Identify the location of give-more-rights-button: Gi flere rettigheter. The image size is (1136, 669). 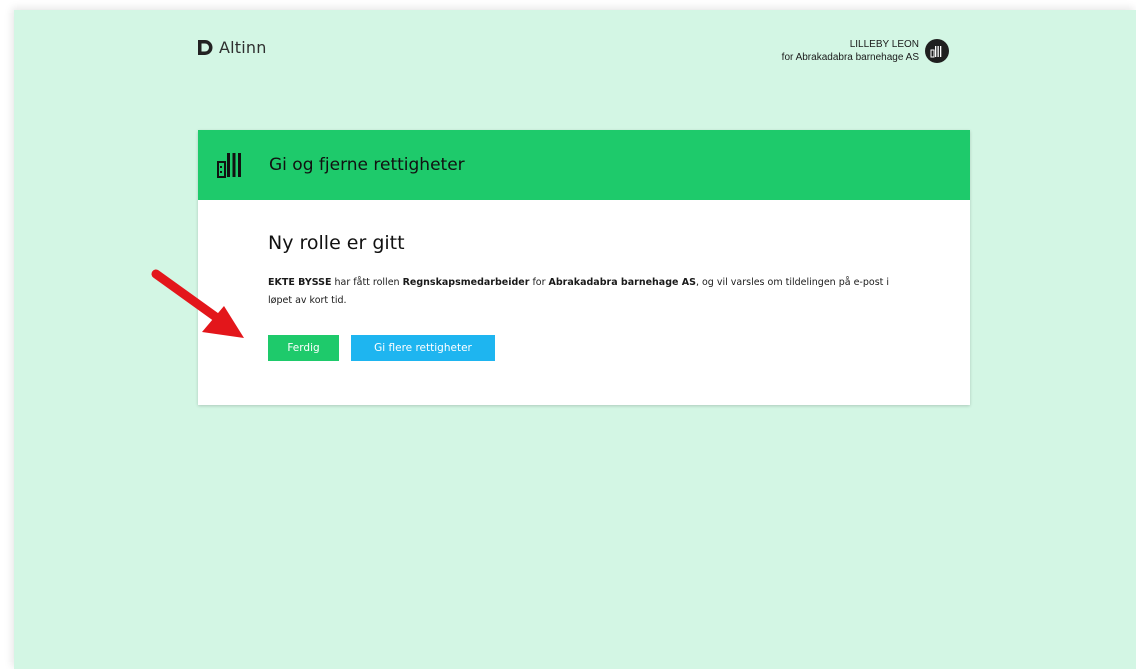
(423, 348).